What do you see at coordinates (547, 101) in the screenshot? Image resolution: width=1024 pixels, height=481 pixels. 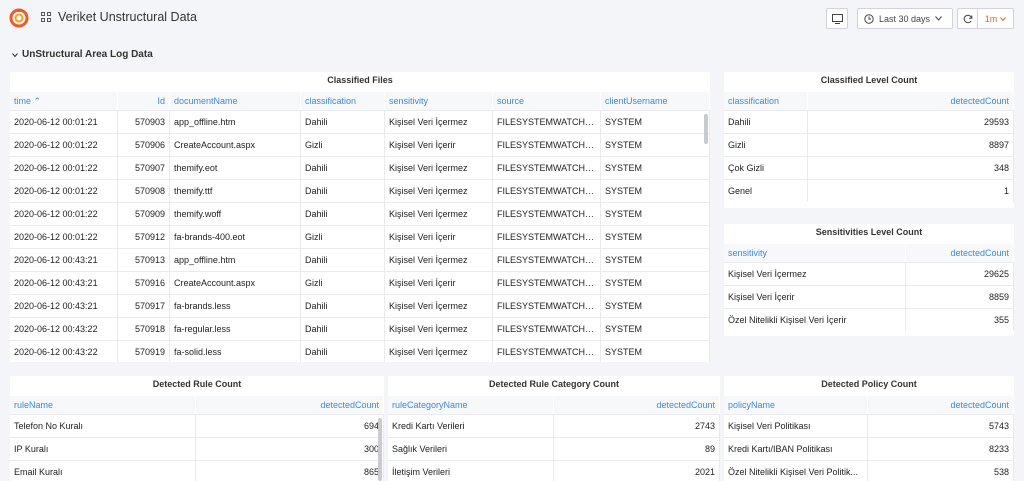 I see `column-header-source: source` at bounding box center [547, 101].